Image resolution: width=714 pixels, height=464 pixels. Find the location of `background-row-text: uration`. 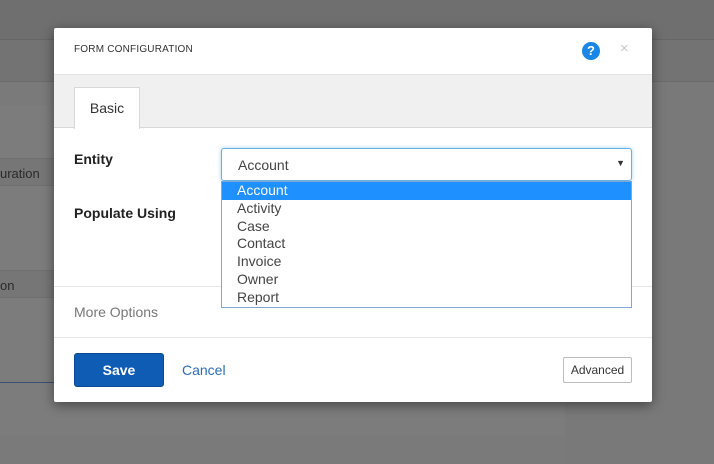

background-row-text: uration is located at coordinates (20, 173).